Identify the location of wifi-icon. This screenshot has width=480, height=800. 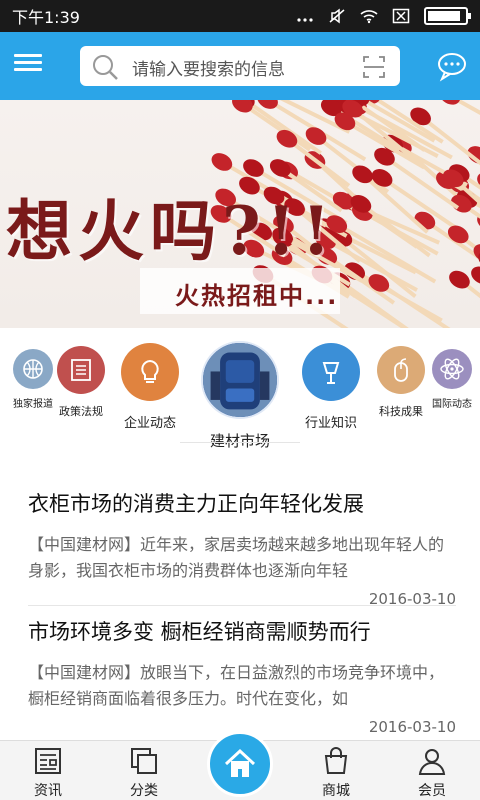
(369, 17).